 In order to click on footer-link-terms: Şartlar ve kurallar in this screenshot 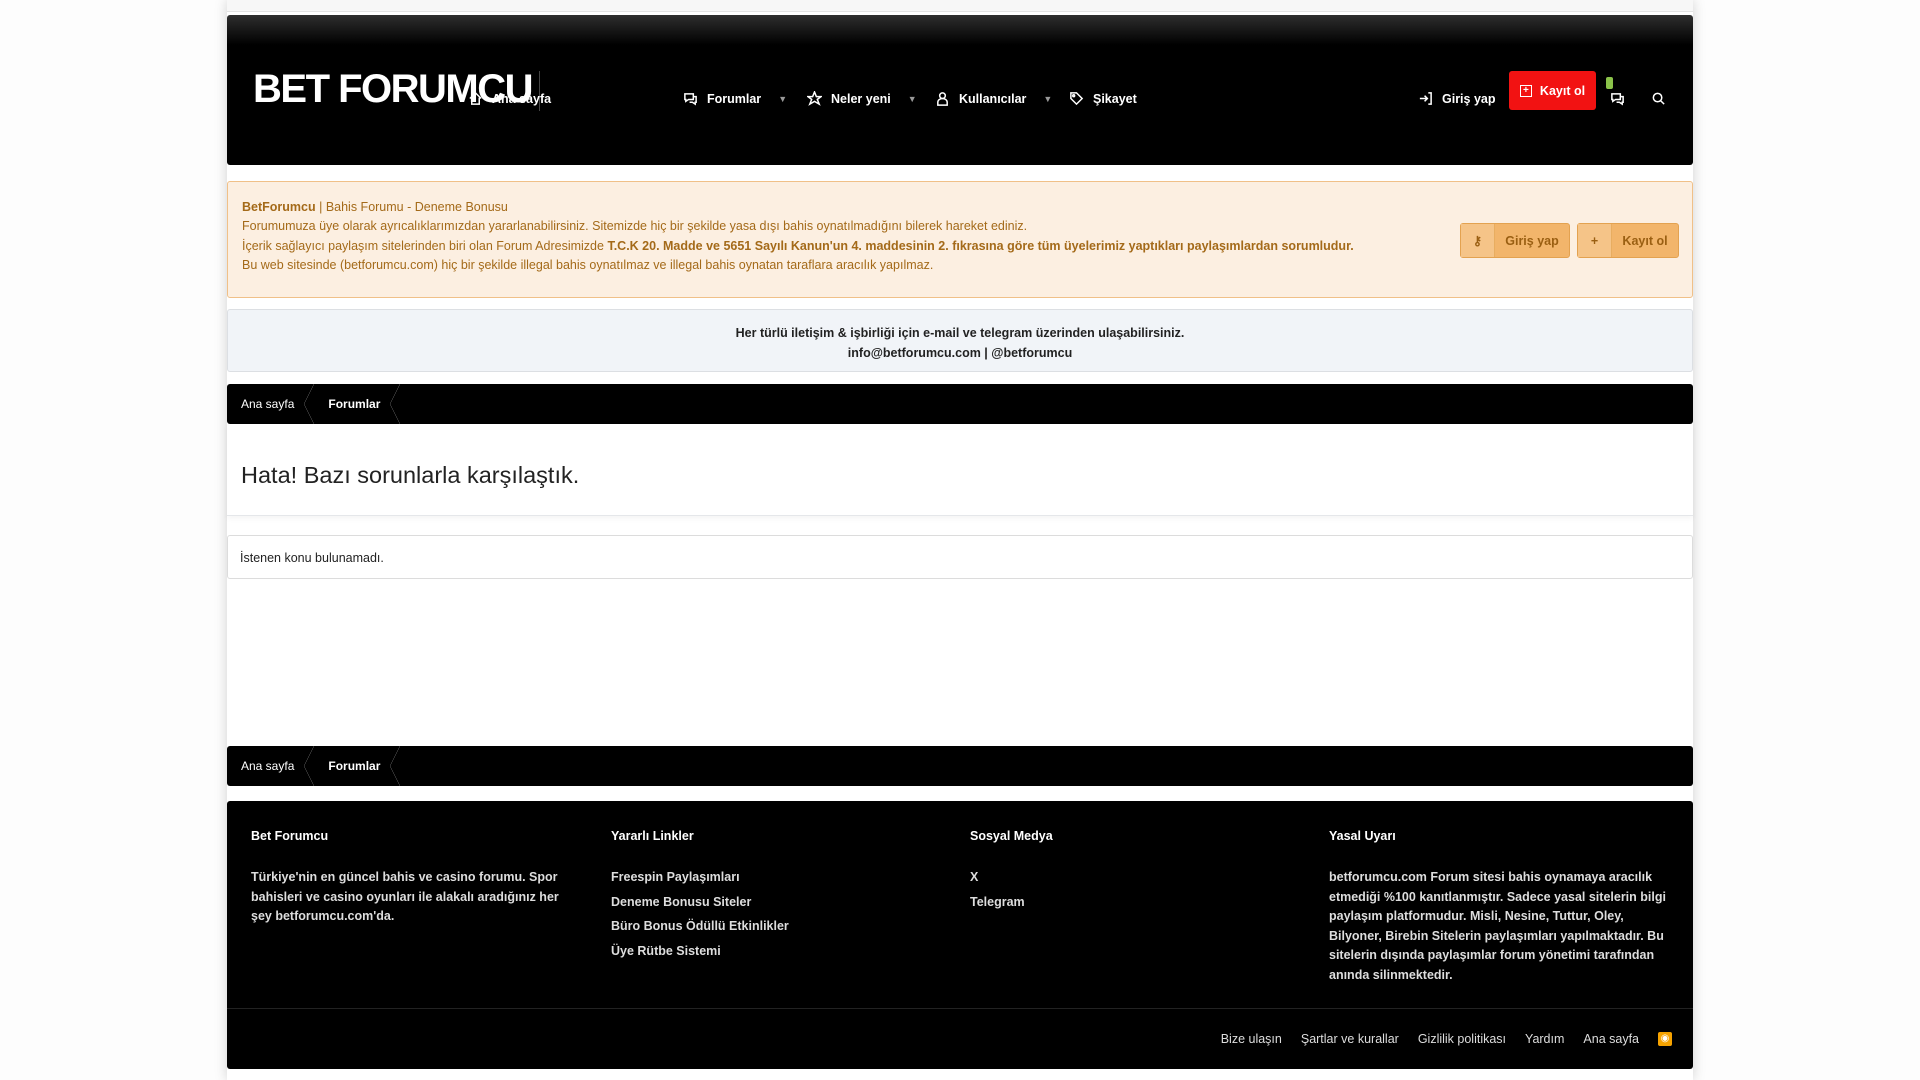, I will do `click(1350, 1039)`.